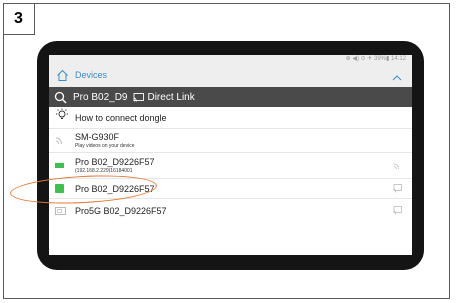 The width and height of the screenshot is (457, 303). Describe the element at coordinates (100, 97) in the screenshot. I see `search-term: Pro B02_D9` at that location.